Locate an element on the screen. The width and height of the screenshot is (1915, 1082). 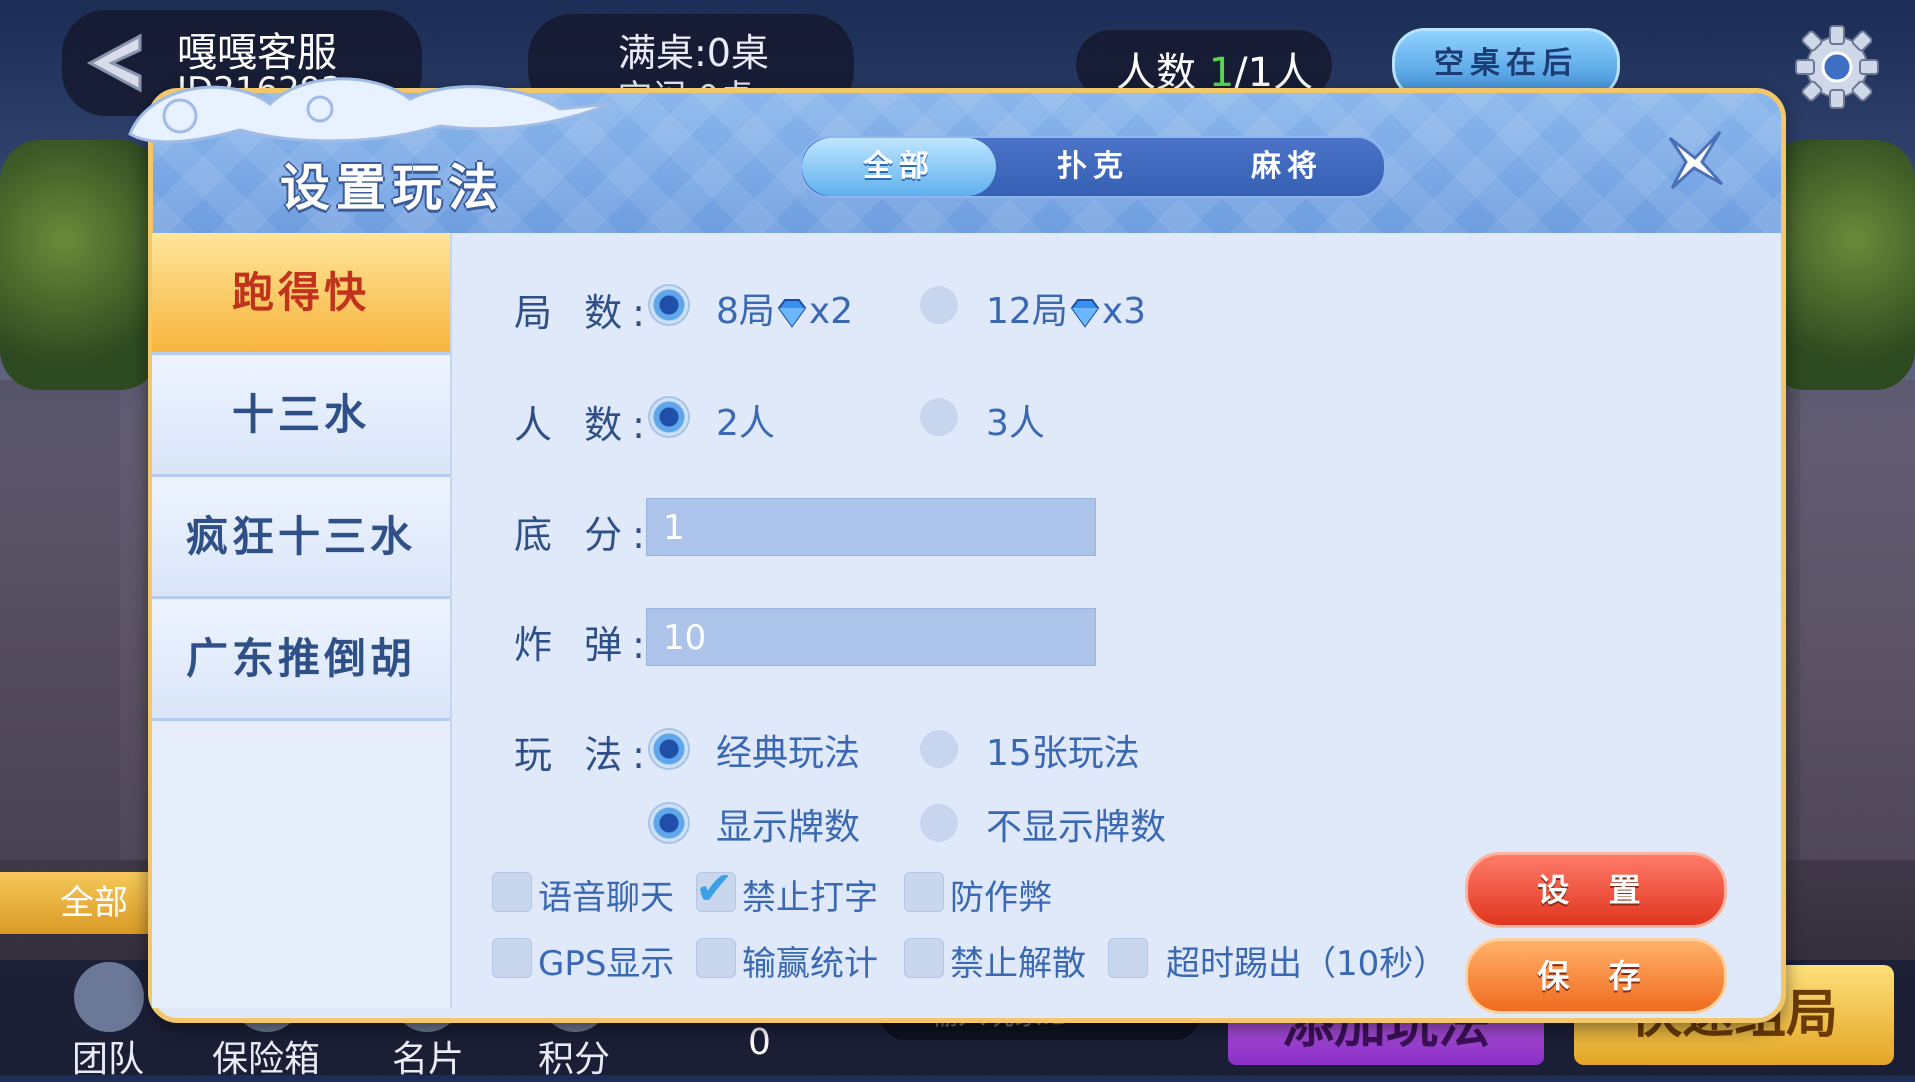
score-value: 0 is located at coordinates (759, 1042).